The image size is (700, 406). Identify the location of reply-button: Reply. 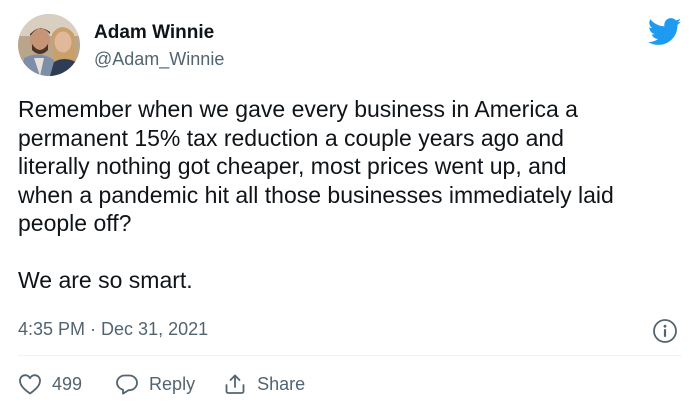
(155, 384).